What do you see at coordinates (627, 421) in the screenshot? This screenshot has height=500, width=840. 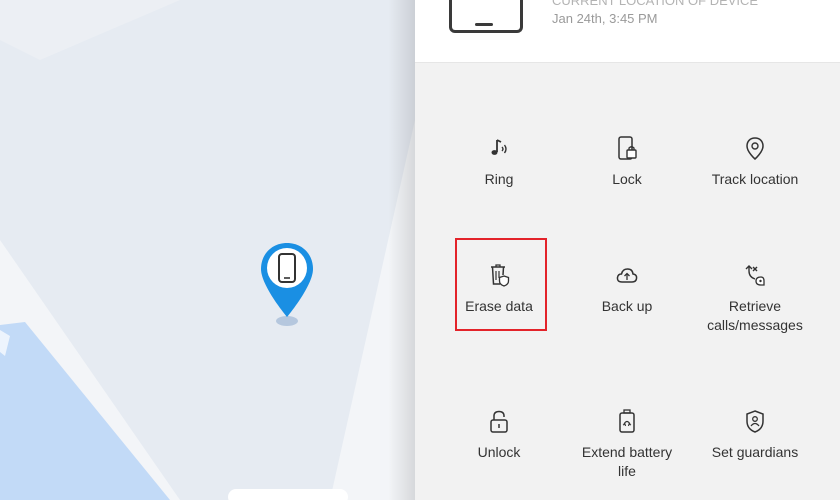 I see `battery-icon` at bounding box center [627, 421].